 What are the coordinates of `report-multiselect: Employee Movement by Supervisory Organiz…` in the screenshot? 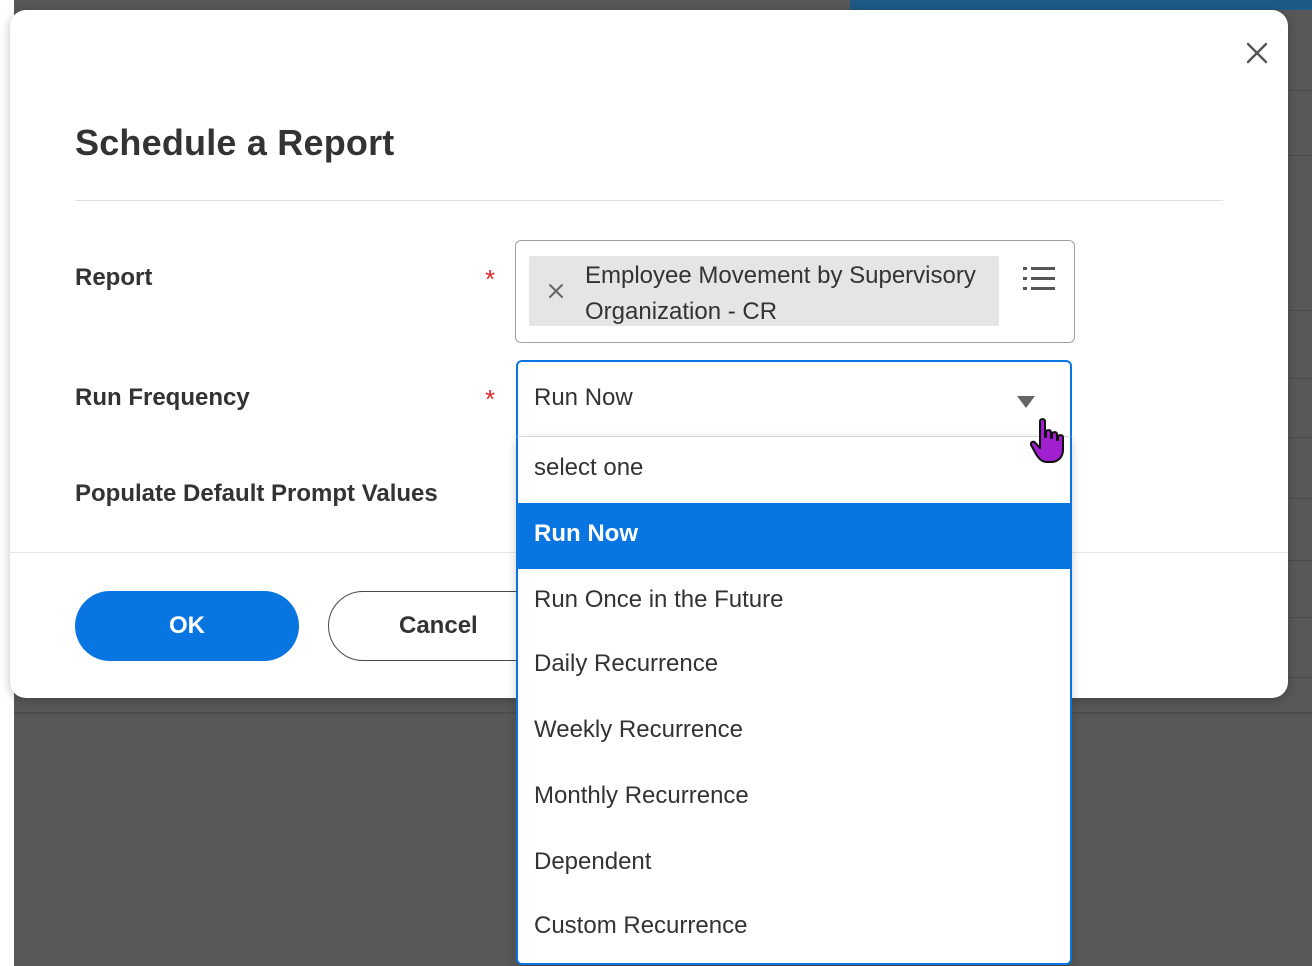 It's located at (795, 291).